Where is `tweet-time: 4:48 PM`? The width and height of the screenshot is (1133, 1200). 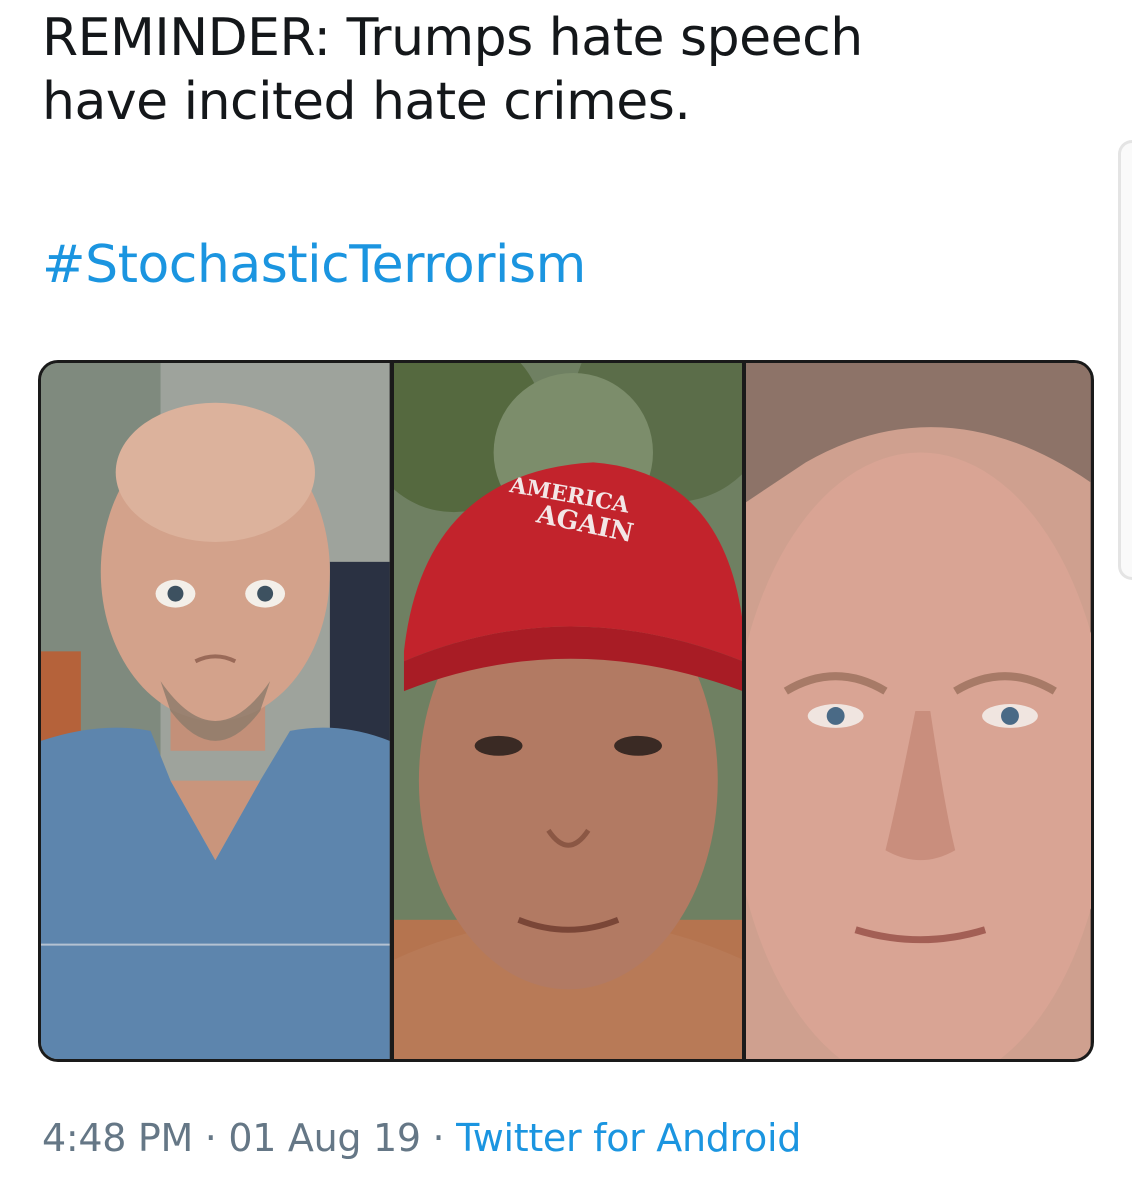
tweet-time: 4:48 PM is located at coordinates (118, 1138).